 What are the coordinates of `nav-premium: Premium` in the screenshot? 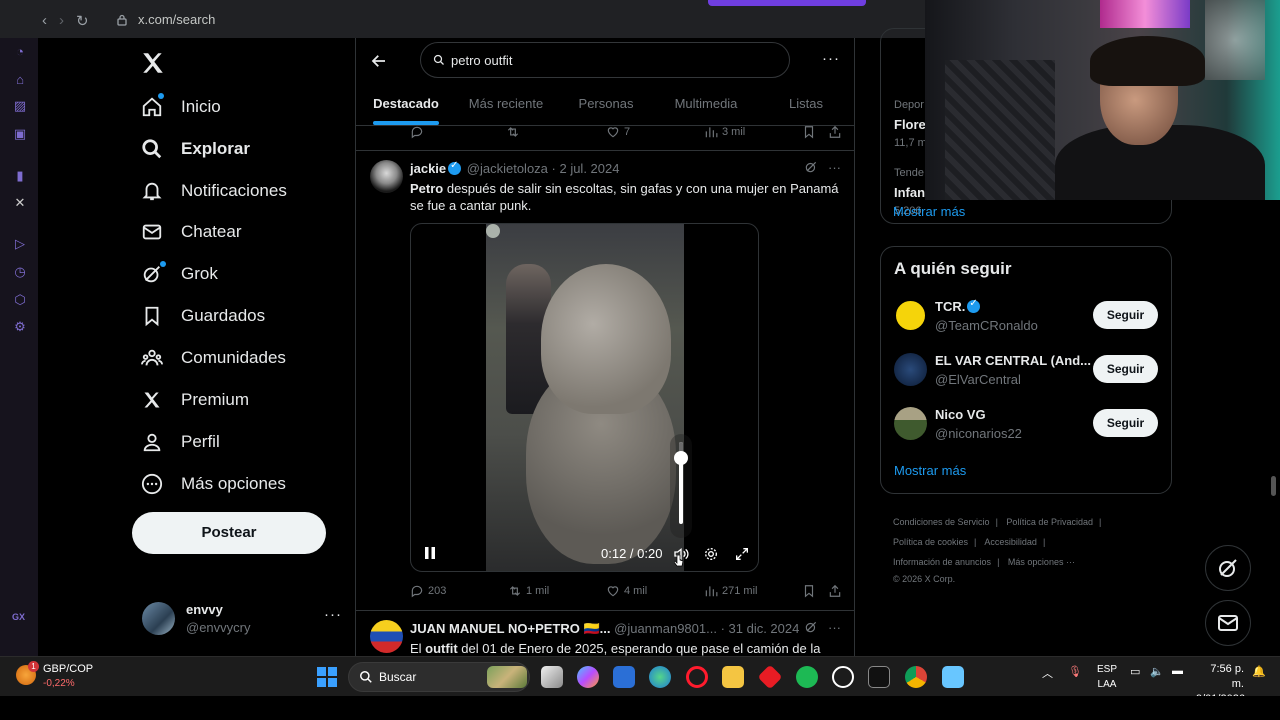 It's located at (194, 400).